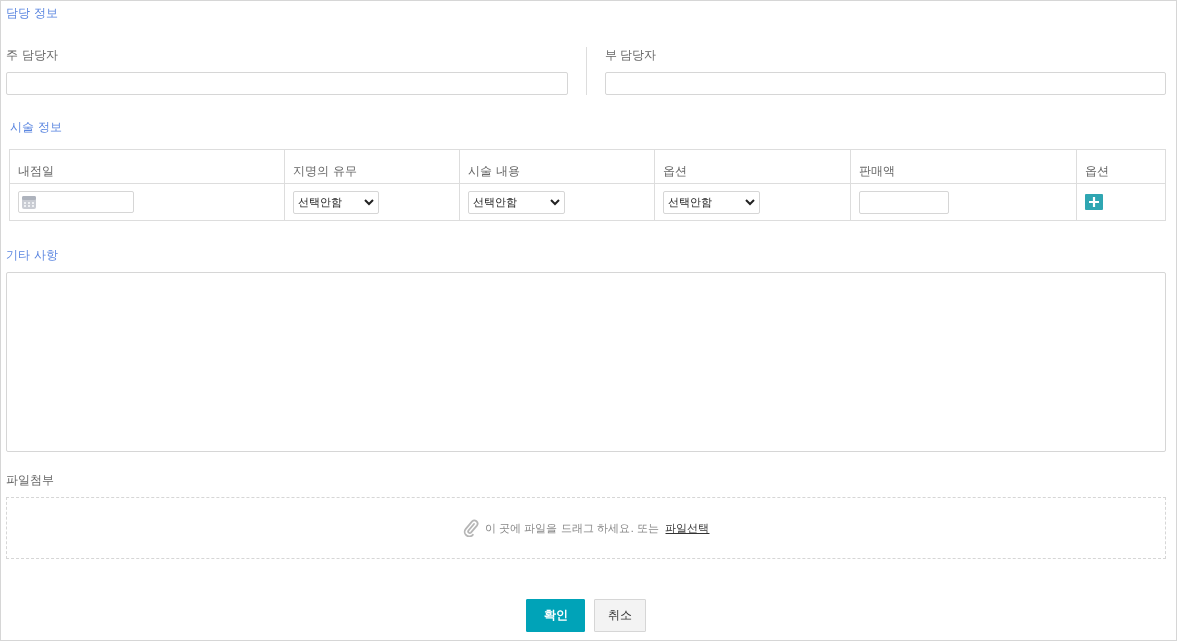 This screenshot has height=641, width=1177. Describe the element at coordinates (470, 528) in the screenshot. I see `paperclip-icon` at that location.